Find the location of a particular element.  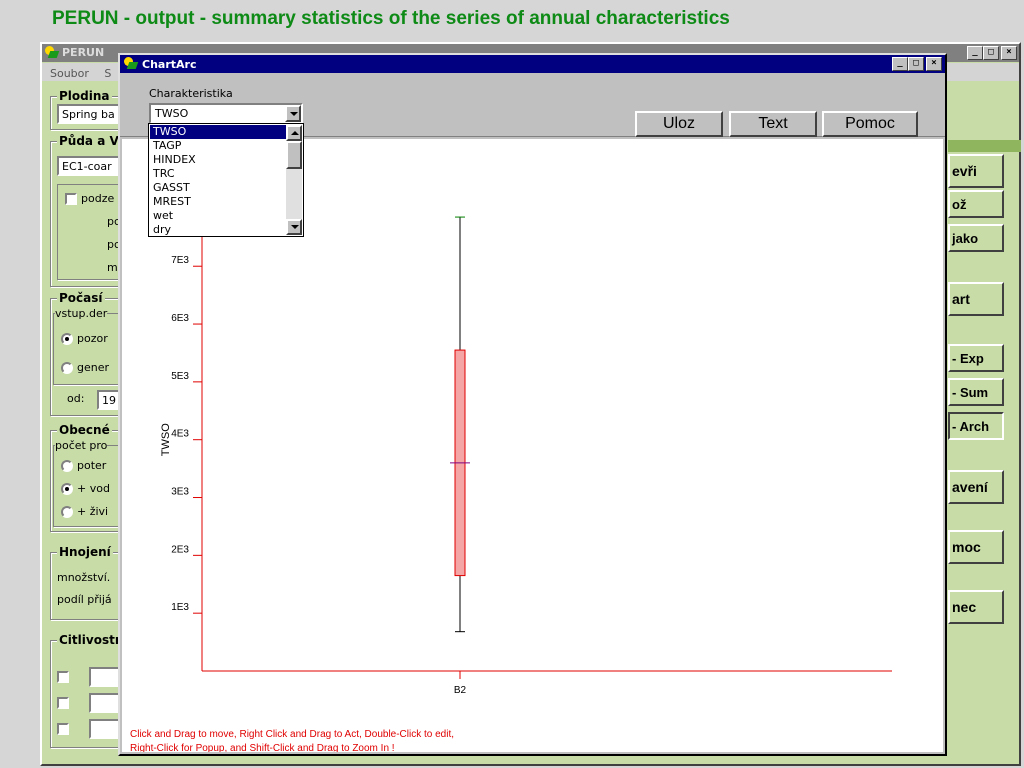

perun-app-icon is located at coordinates (52, 52).